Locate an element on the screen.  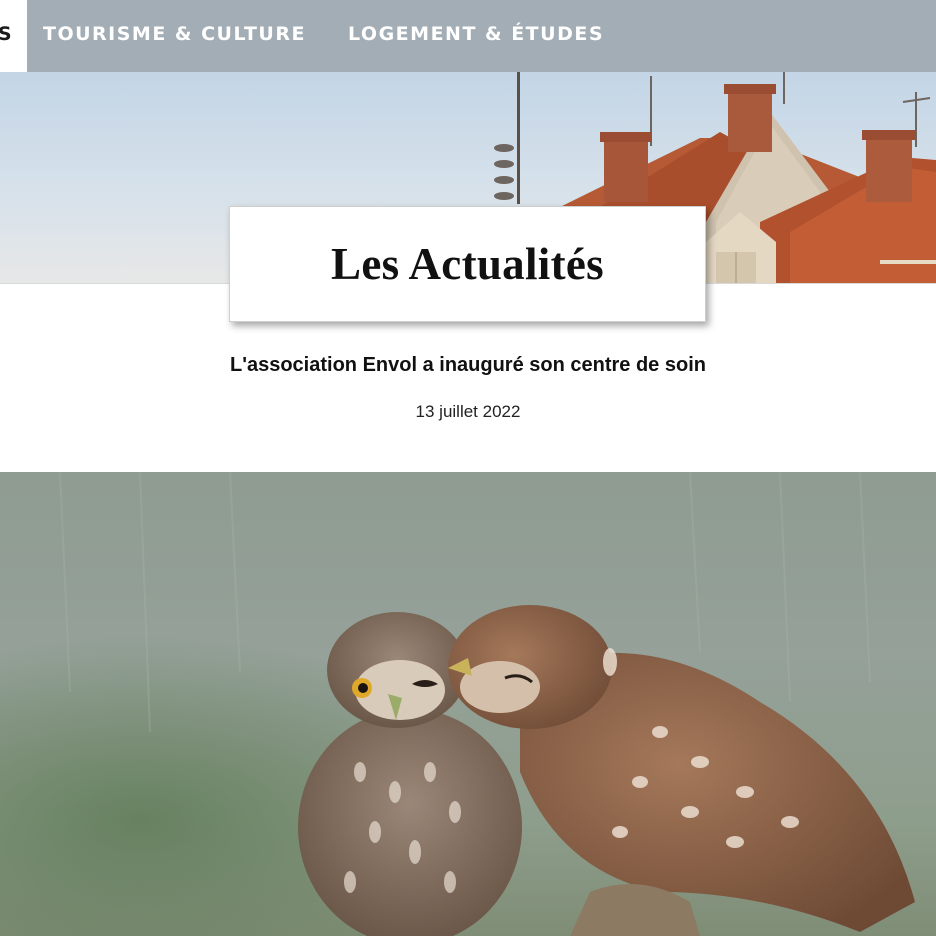
nav-item-logement-etudes: LOGEMENT & ÉTUDES is located at coordinates (476, 36).